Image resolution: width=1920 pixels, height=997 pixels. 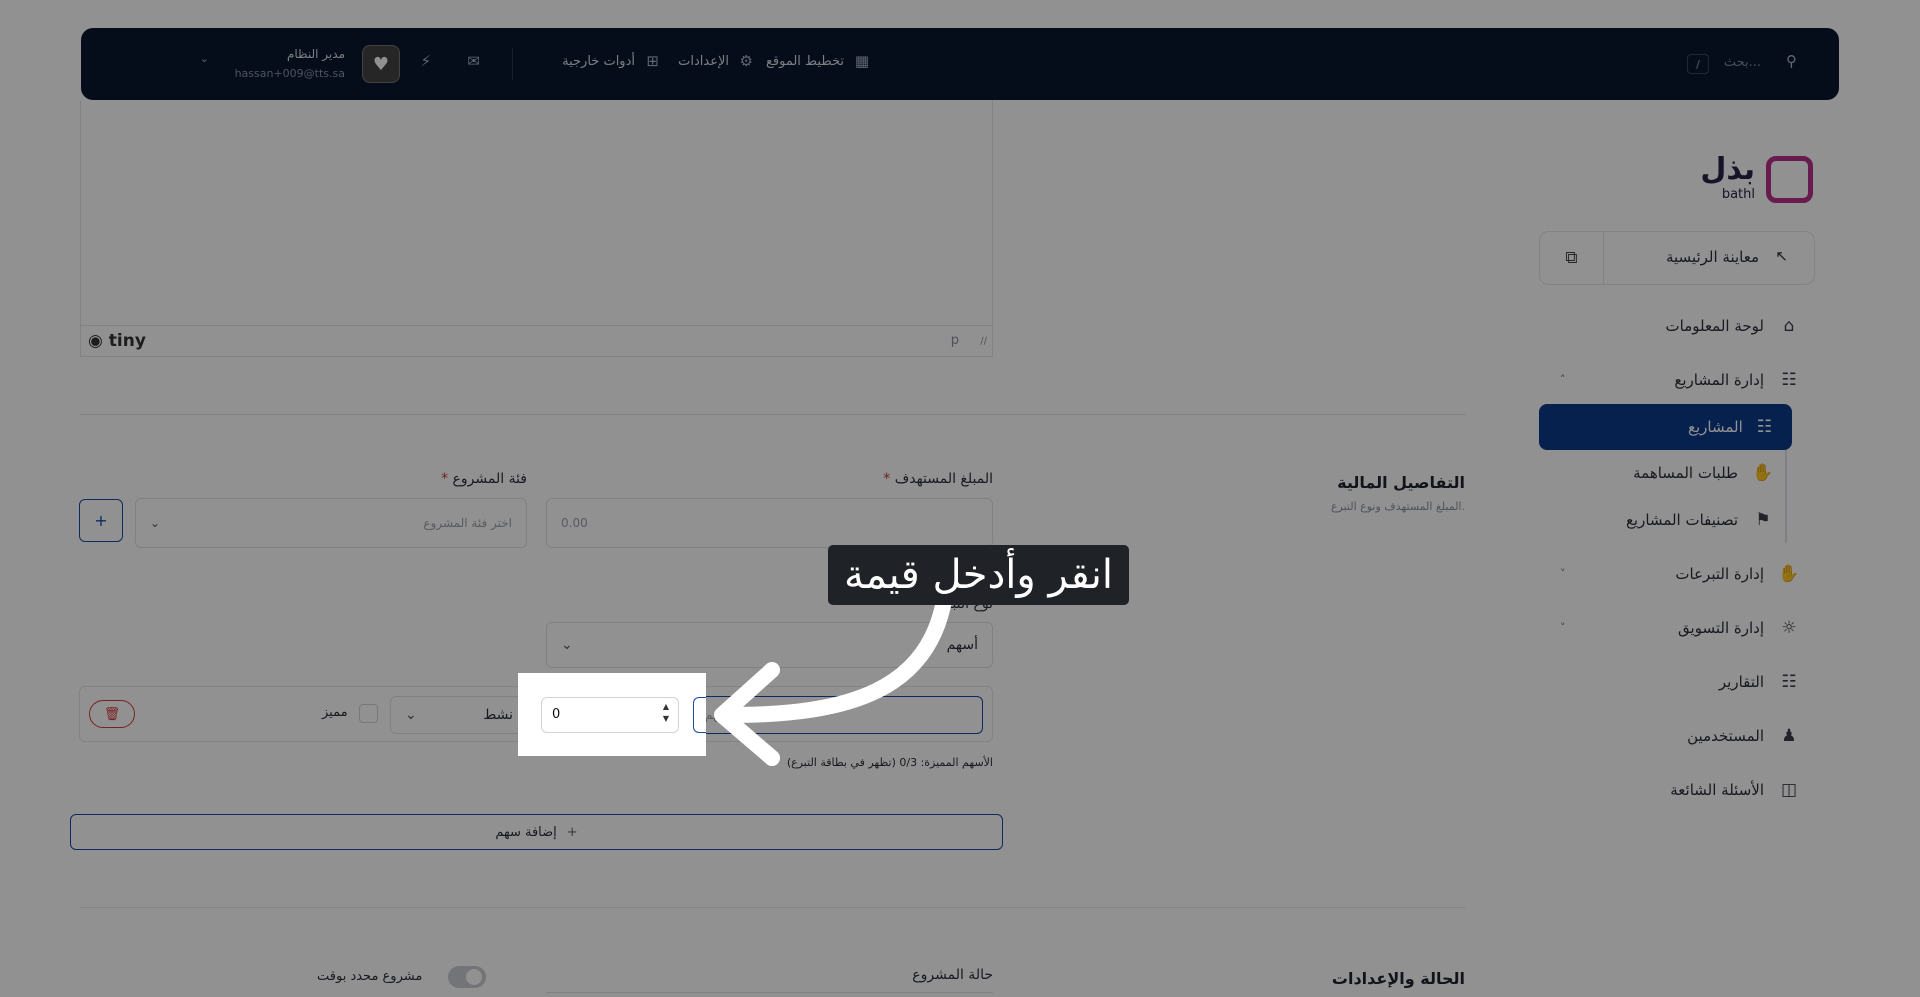 What do you see at coordinates (978, 575) in the screenshot?
I see `tutorial-tooltip: انقر وأدخل قيمة` at bounding box center [978, 575].